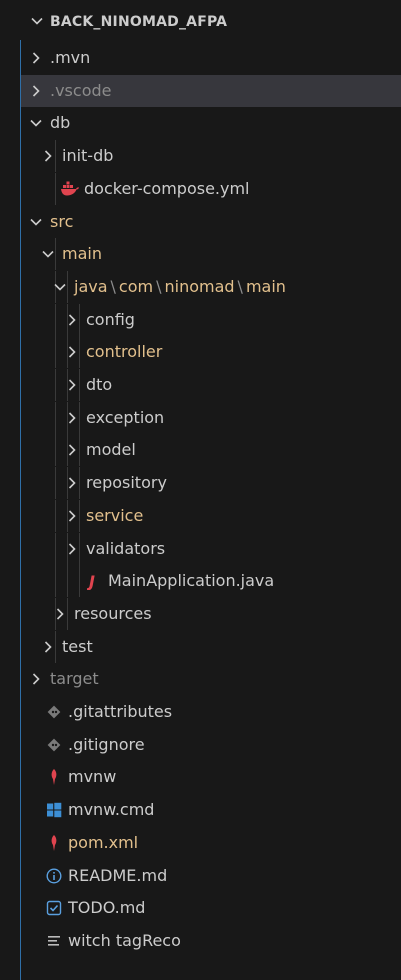 Image resolution: width=401 pixels, height=980 pixels. Describe the element at coordinates (111, 450) in the screenshot. I see `tree-item-label: model` at that location.